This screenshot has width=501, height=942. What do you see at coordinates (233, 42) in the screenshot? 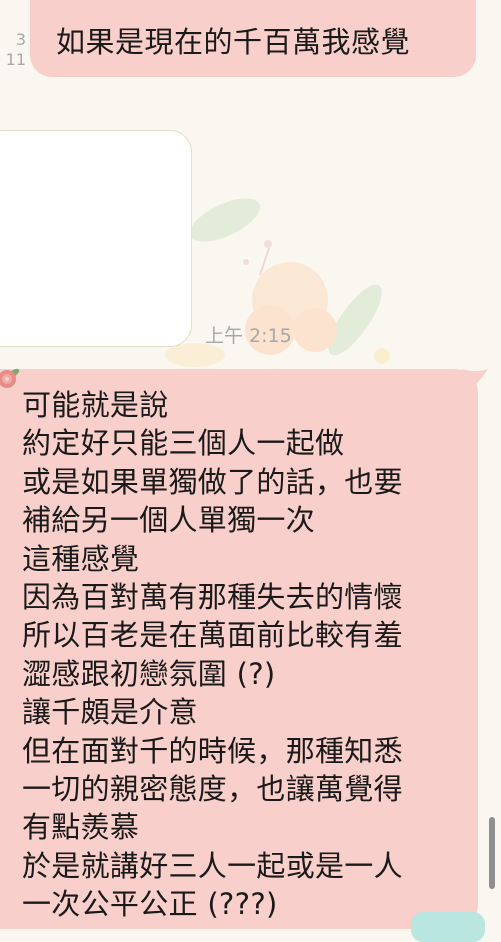
I see `message-text: 如果是現在的千百萬我感覺` at bounding box center [233, 42].